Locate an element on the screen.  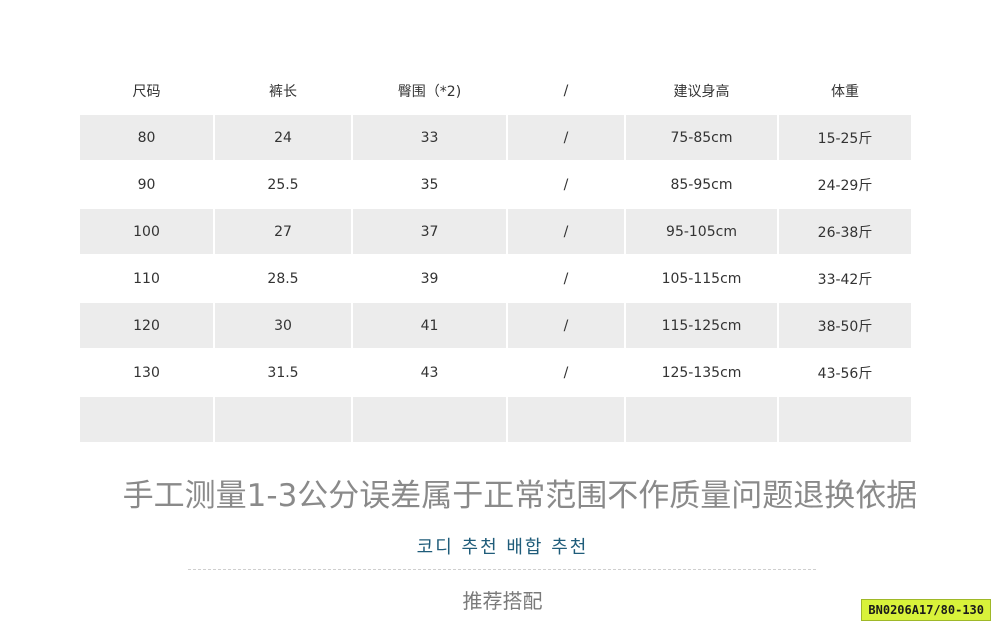
cell-pants-length: 24 is located at coordinates (283, 137).